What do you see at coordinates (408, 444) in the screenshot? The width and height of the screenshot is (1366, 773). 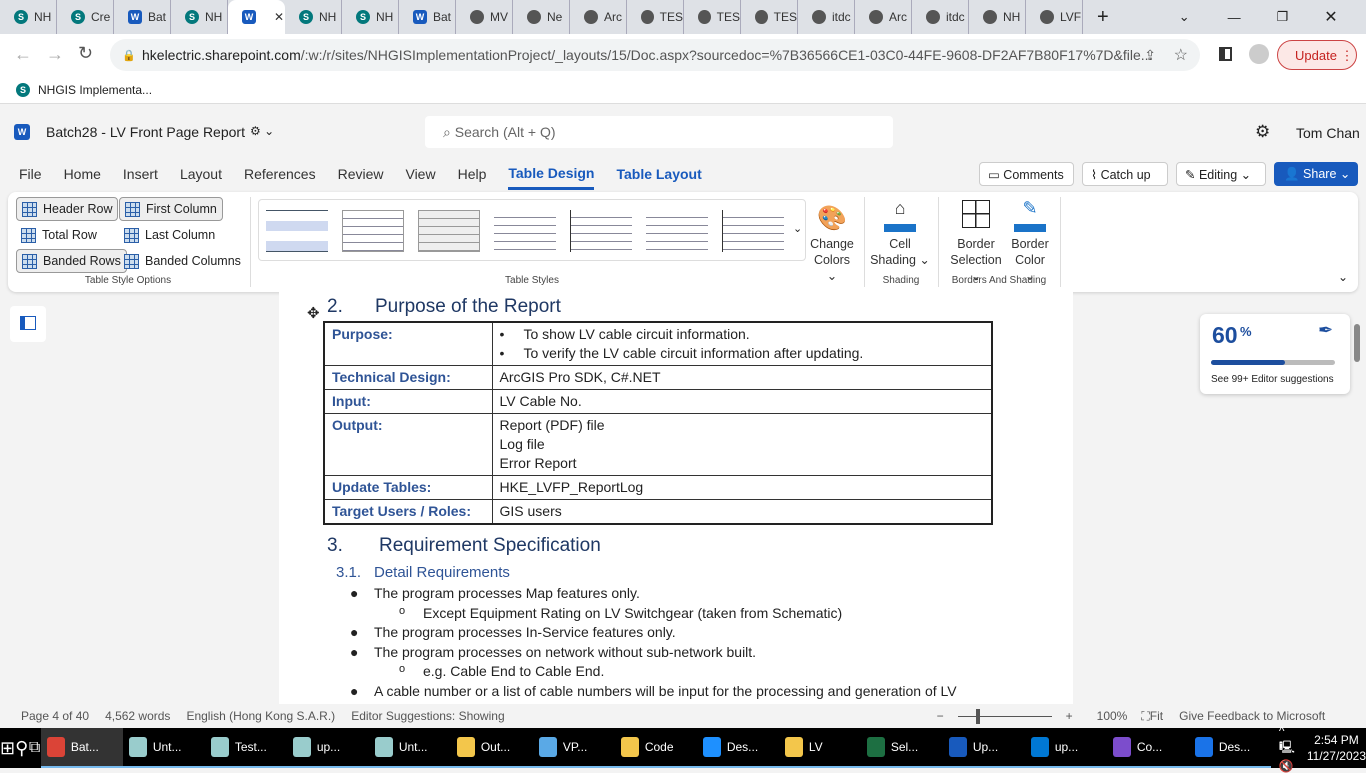 I see `table-key-cell: Output:` at bounding box center [408, 444].